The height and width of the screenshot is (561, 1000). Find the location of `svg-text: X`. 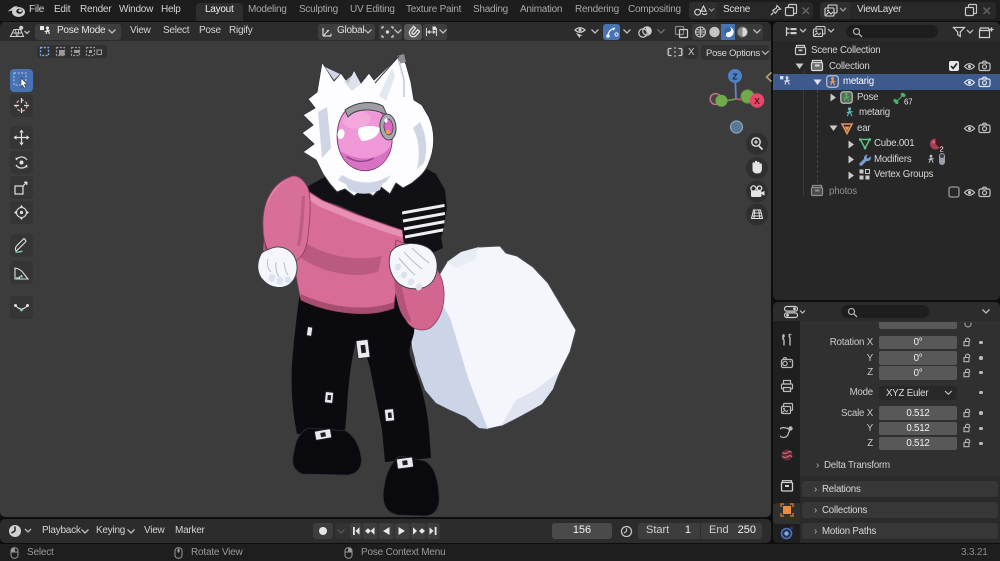

svg-text: X is located at coordinates (757, 101).